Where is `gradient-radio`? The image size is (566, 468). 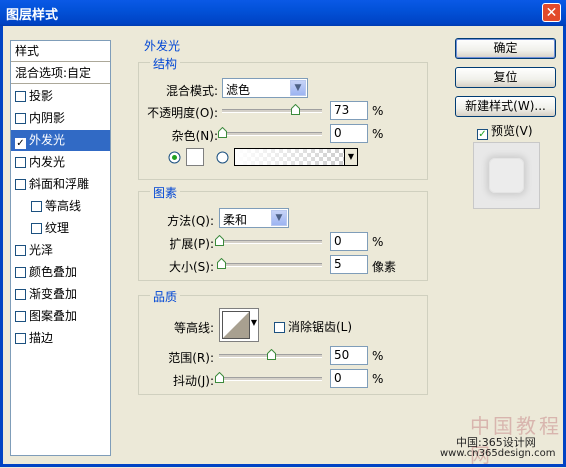
gradient-radio is located at coordinates (222, 157).